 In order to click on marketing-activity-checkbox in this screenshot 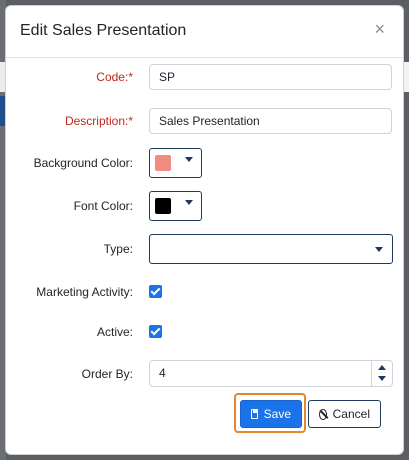, I will do `click(155, 291)`.